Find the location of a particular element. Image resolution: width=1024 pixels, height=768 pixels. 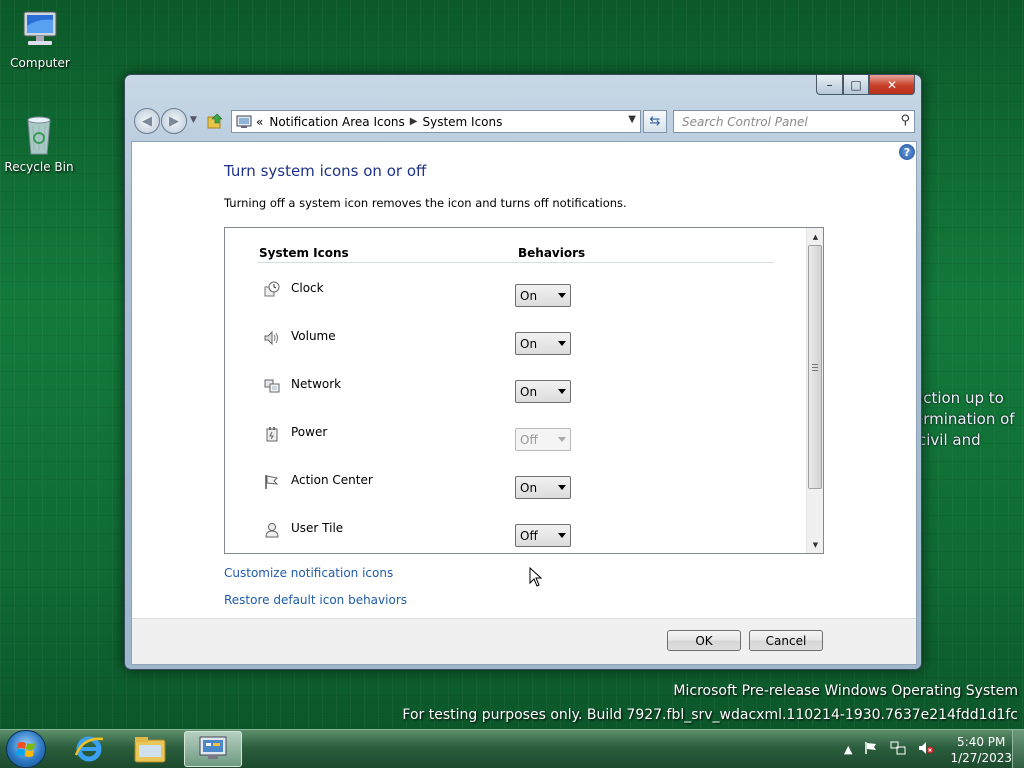

column-header-behaviors: Behaviors is located at coordinates (552, 253).